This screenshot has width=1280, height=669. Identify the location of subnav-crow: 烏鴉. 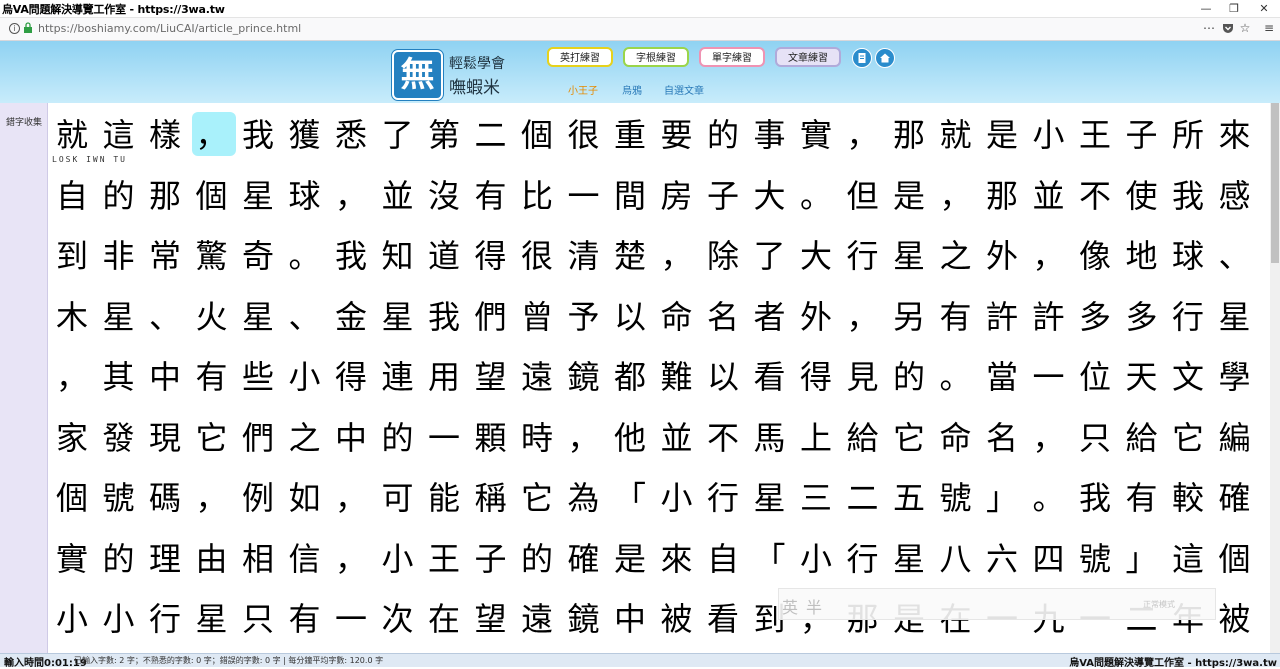
(632, 89).